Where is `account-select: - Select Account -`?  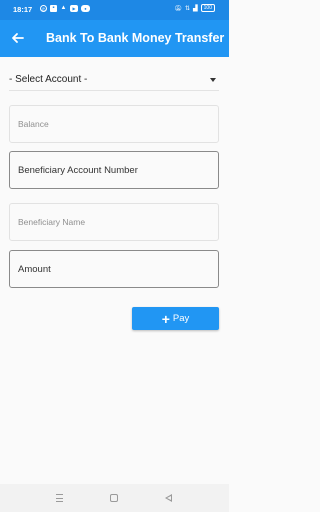 account-select: - Select Account - is located at coordinates (114, 81).